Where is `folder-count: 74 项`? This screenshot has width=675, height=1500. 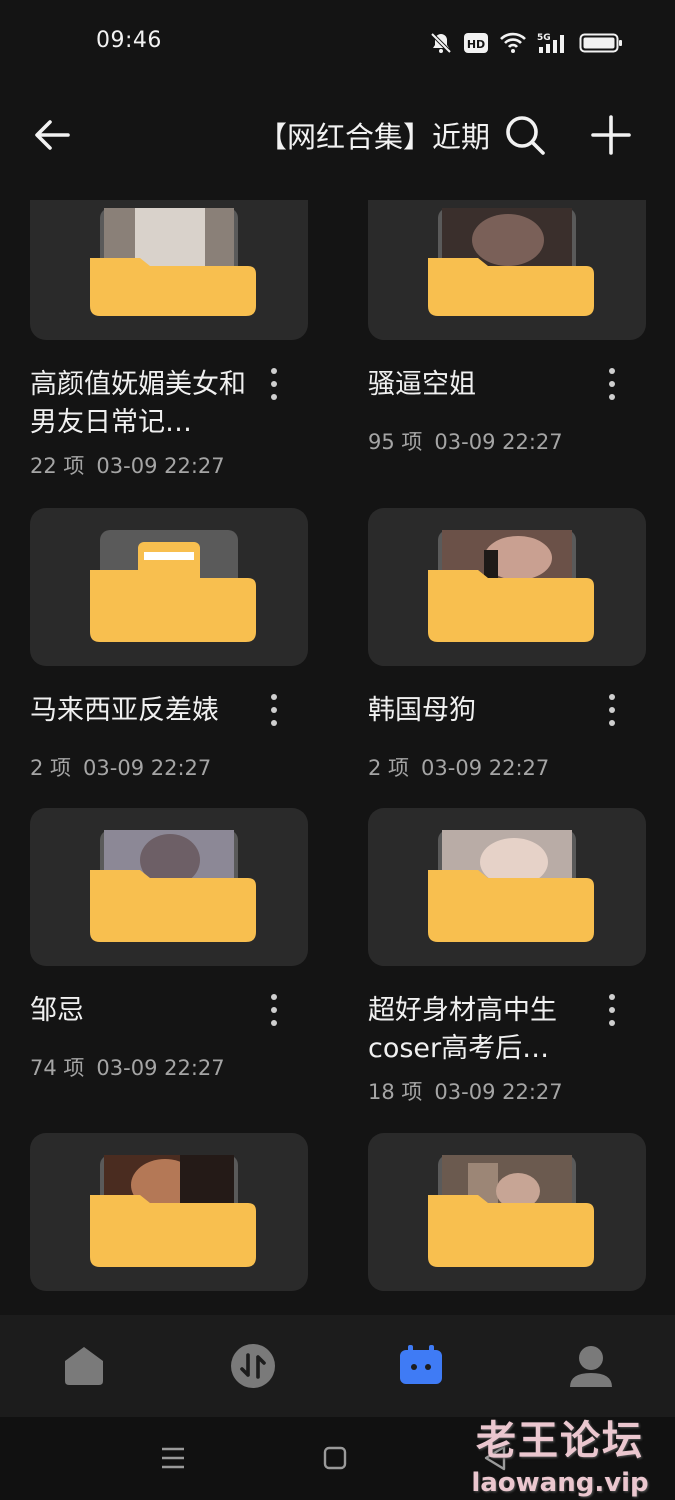
folder-count: 74 项 is located at coordinates (57, 1068).